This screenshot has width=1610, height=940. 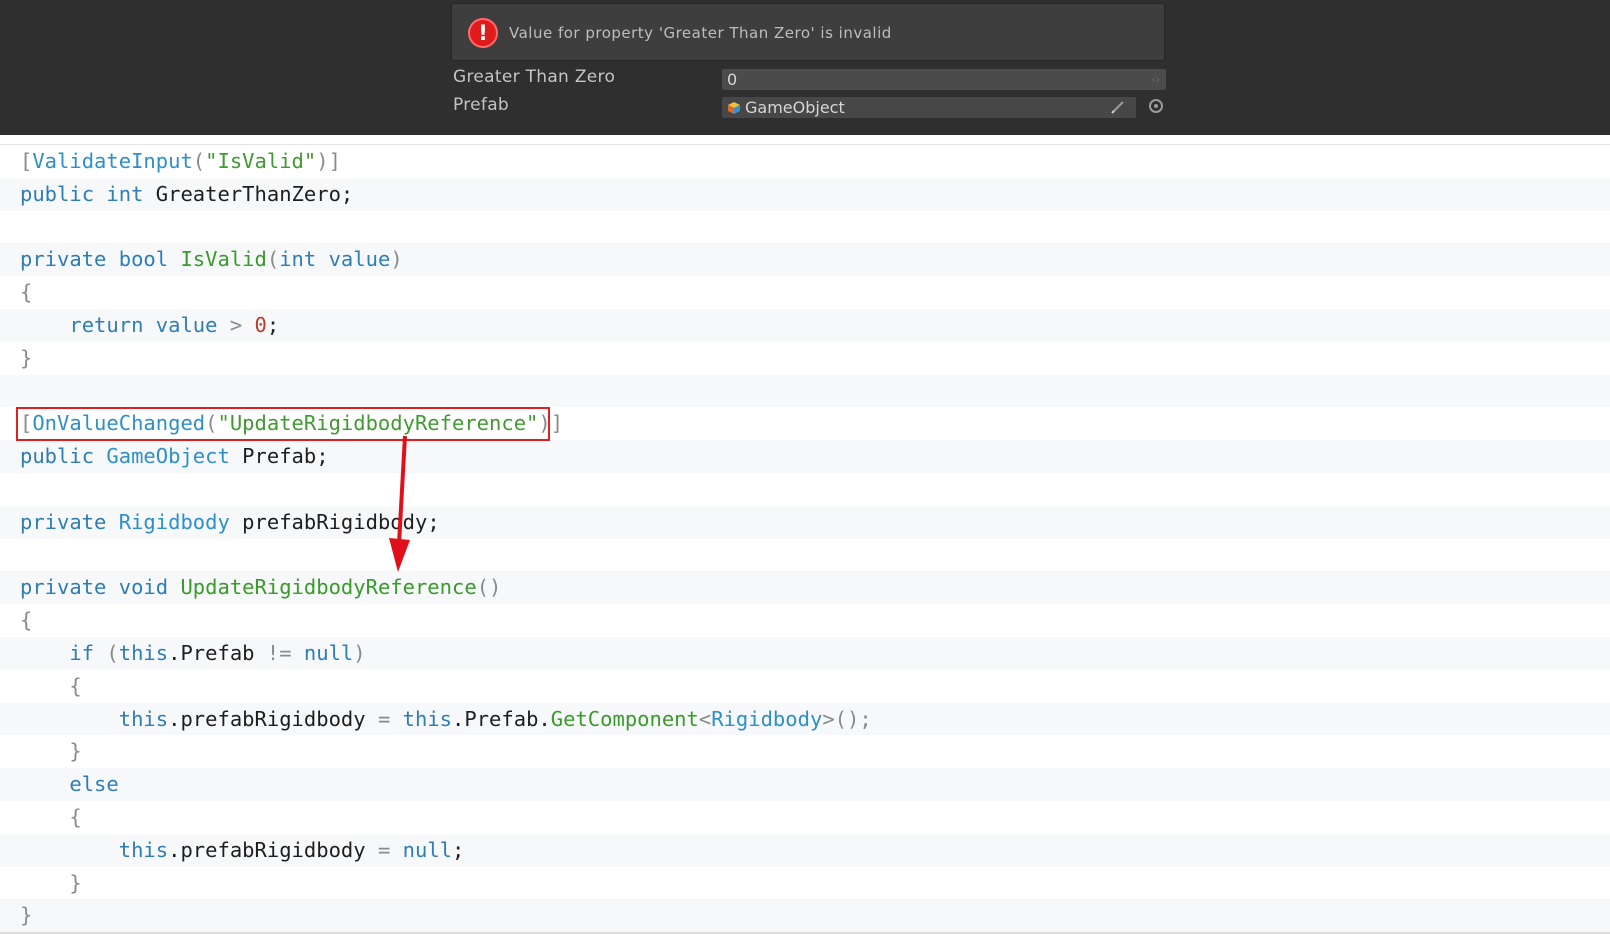 I want to click on code-line: }, so click(x=805, y=916).